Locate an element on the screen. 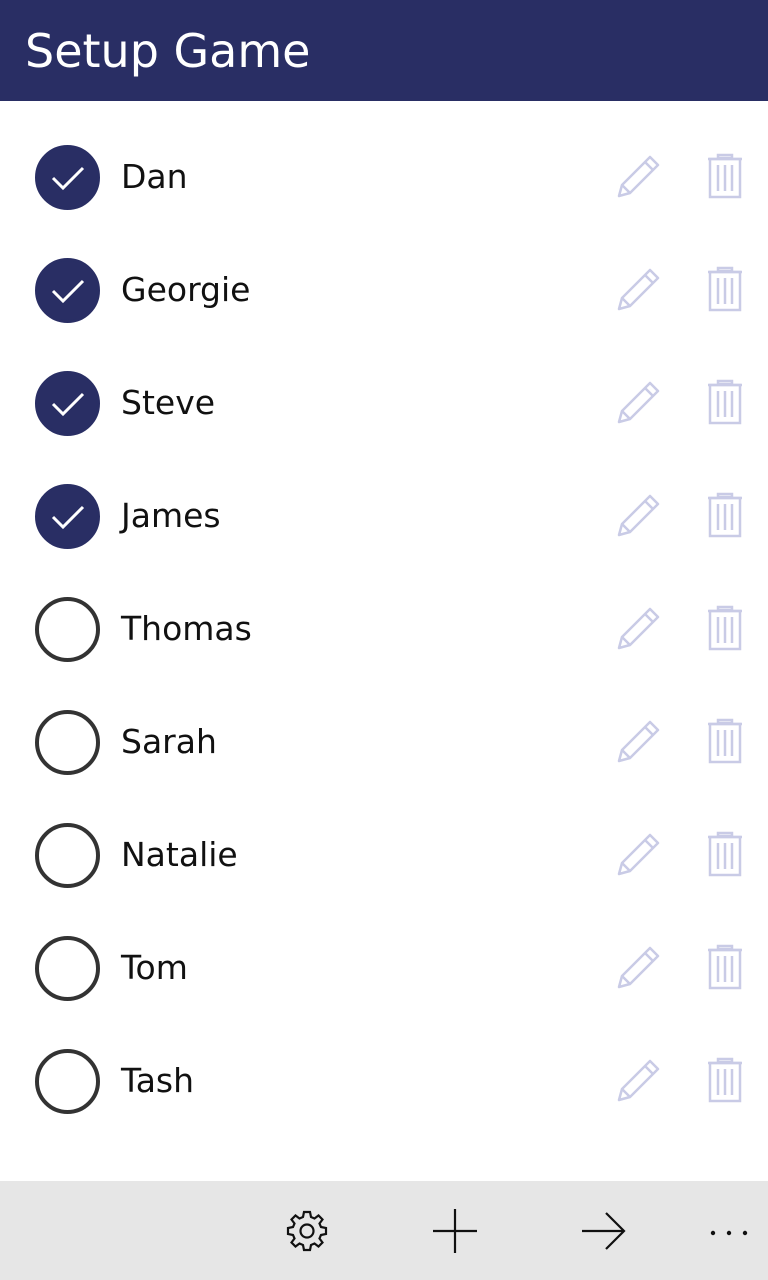  title-bar: Setup Game is located at coordinates (384, 50).